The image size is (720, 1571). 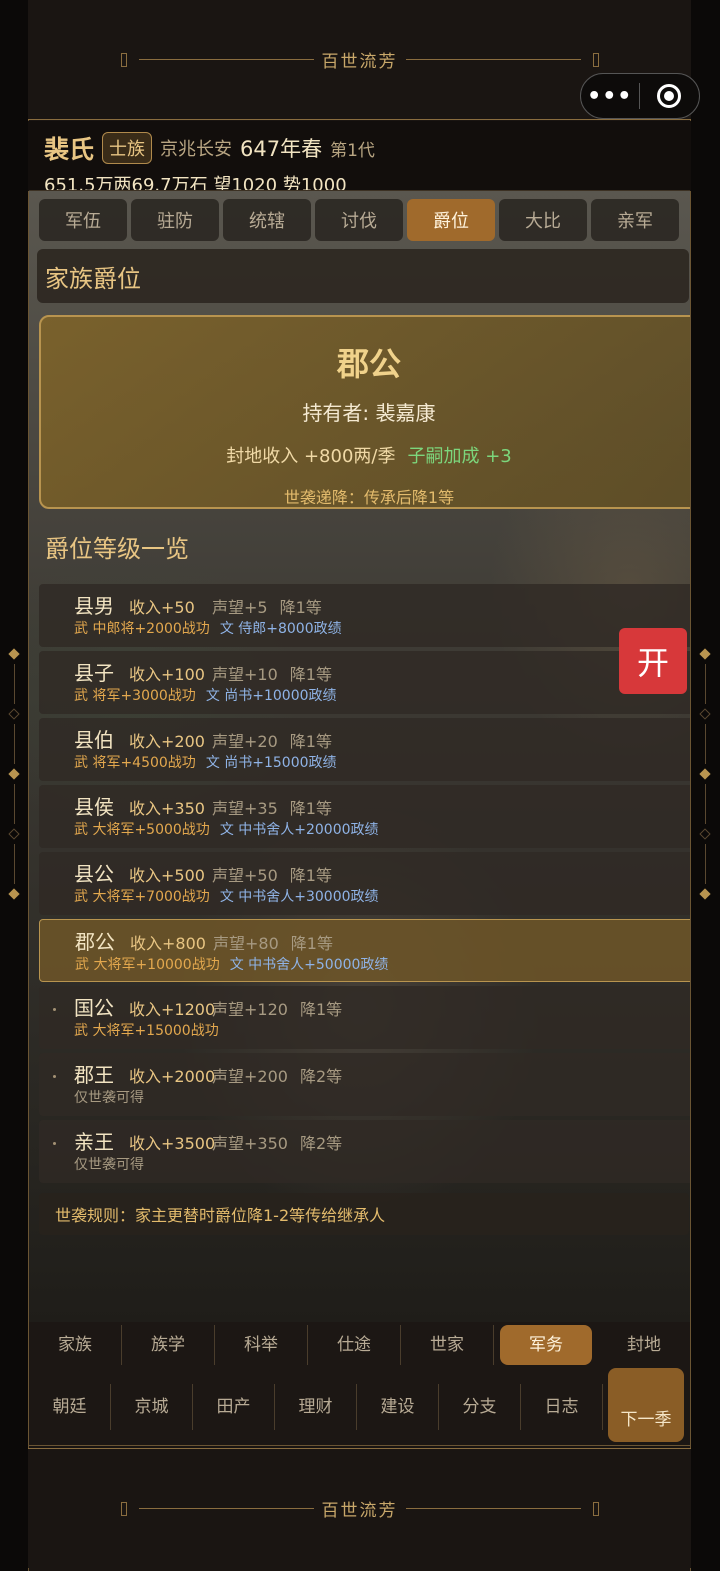 I want to click on open-button: 开, so click(x=653, y=661).